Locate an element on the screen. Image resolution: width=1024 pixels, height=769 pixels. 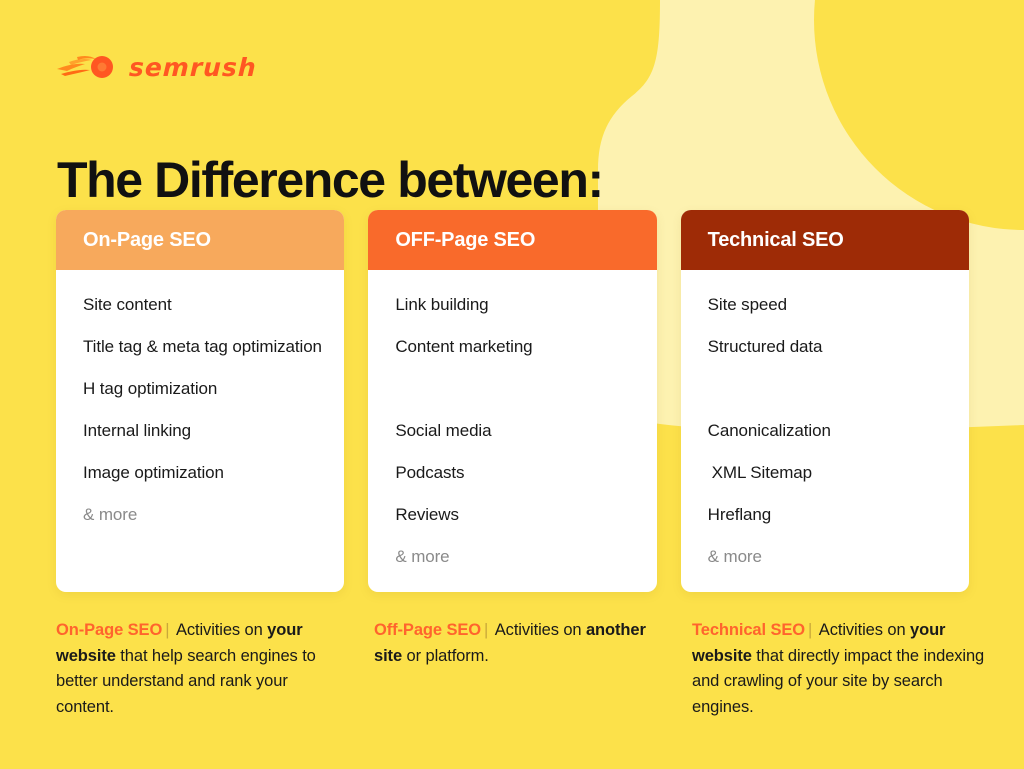
list-item: Site speed is located at coordinates (747, 304).